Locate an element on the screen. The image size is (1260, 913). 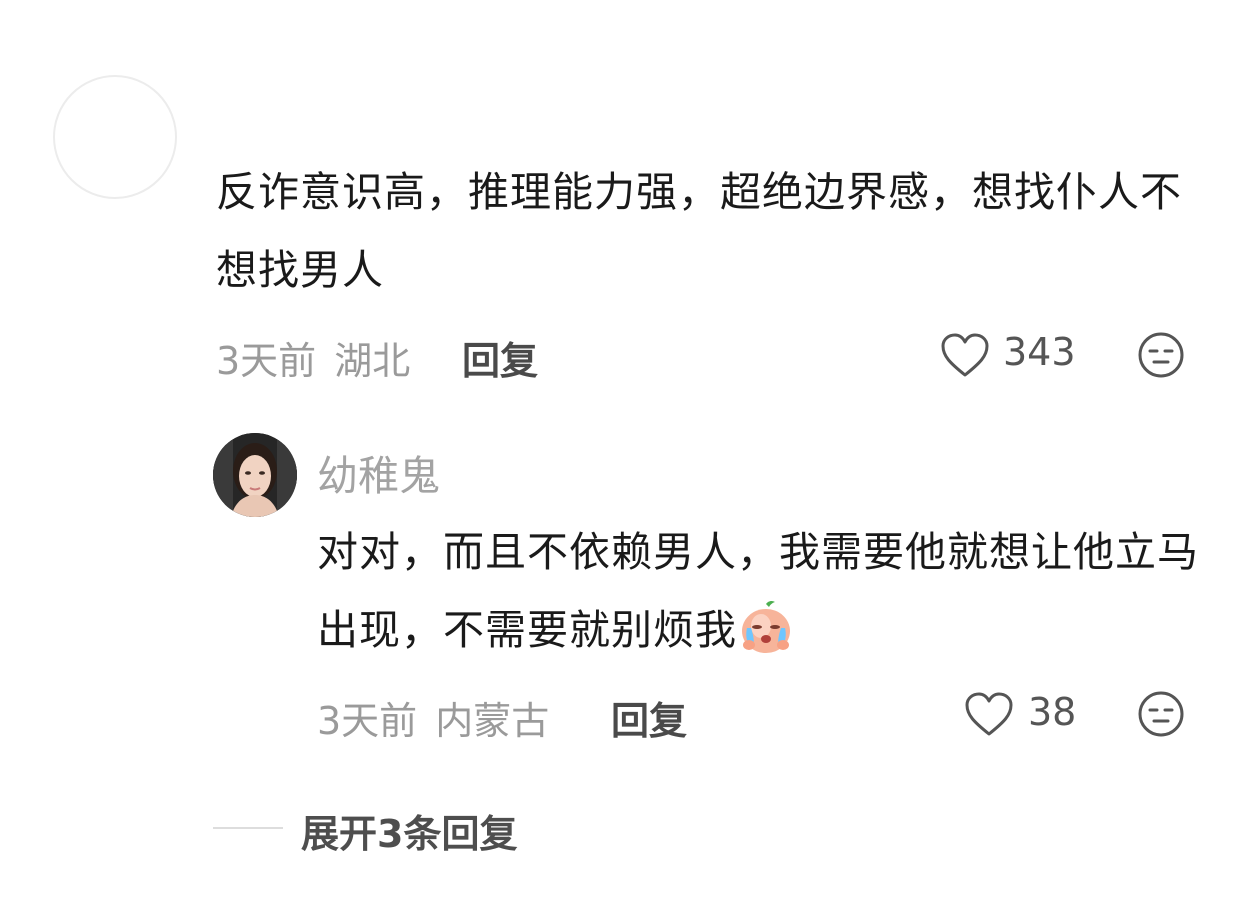
reply-location: 内蒙古 is located at coordinates (492, 721).